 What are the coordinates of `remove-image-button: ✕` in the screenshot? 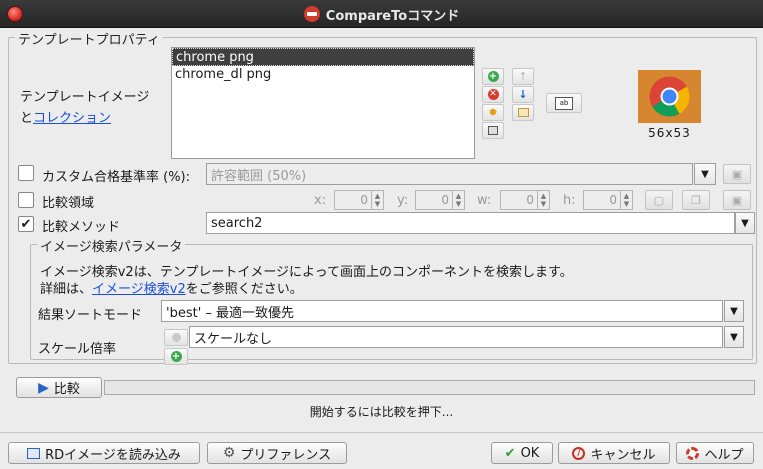 It's located at (493, 94).